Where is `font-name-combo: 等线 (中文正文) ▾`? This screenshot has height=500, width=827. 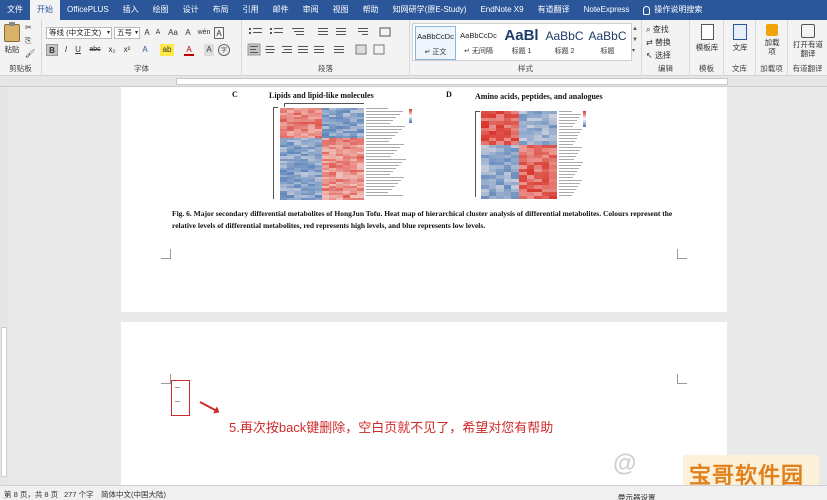
font-name-combo: 等线 (中文正文) ▾ is located at coordinates (79, 33).